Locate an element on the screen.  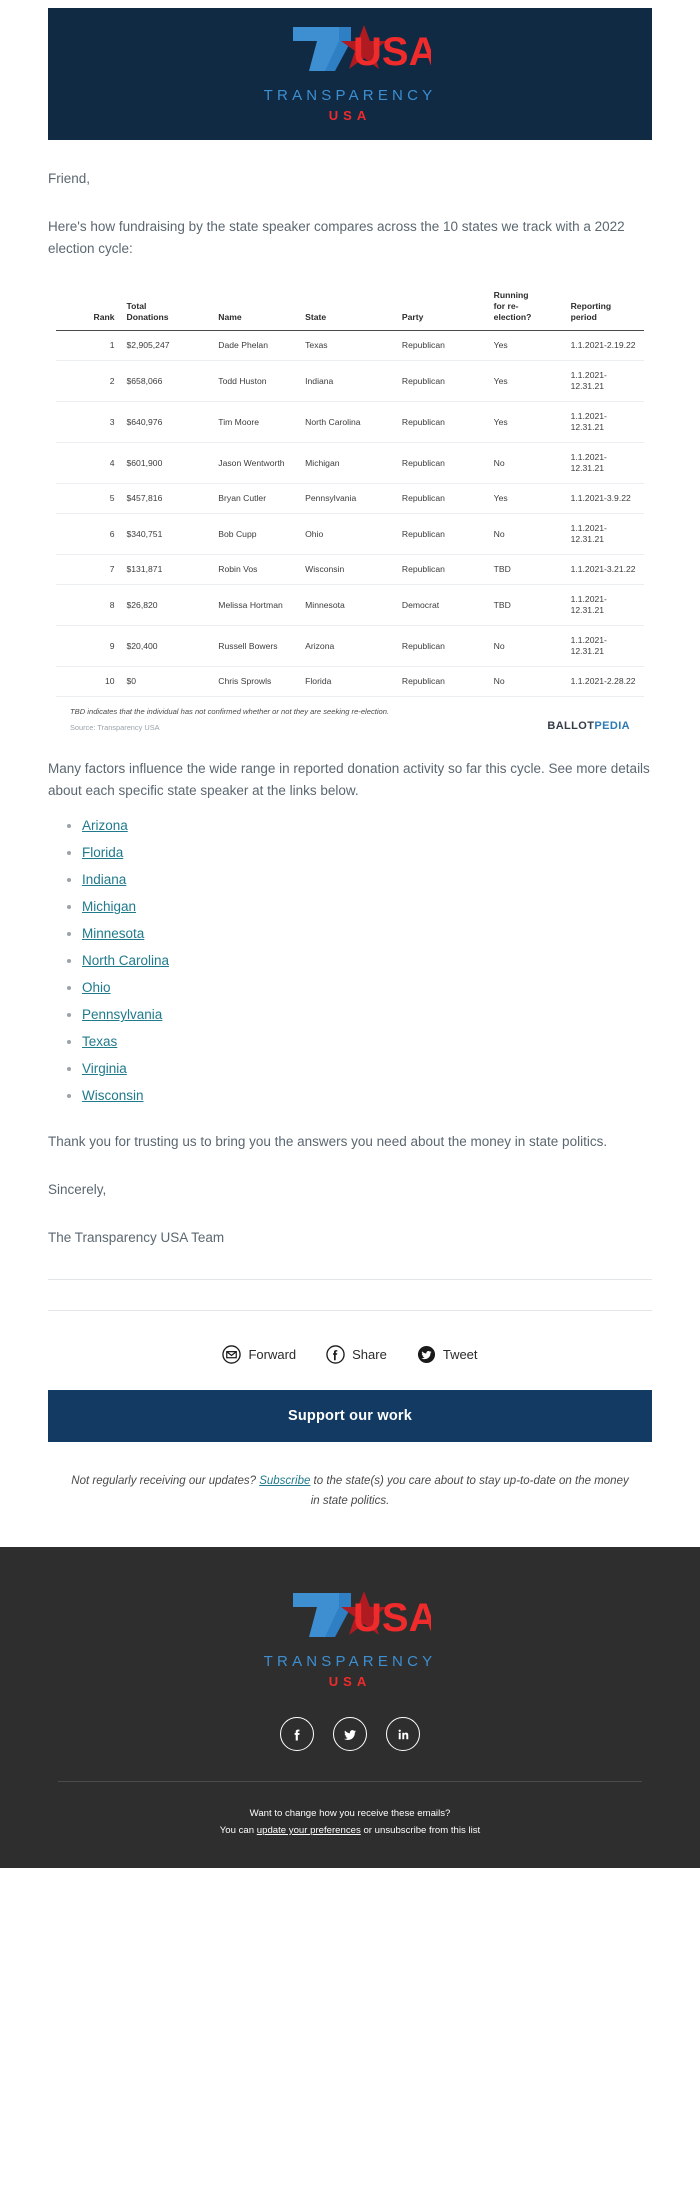
table-source: Source: Transparency USA is located at coordinates (115, 727).